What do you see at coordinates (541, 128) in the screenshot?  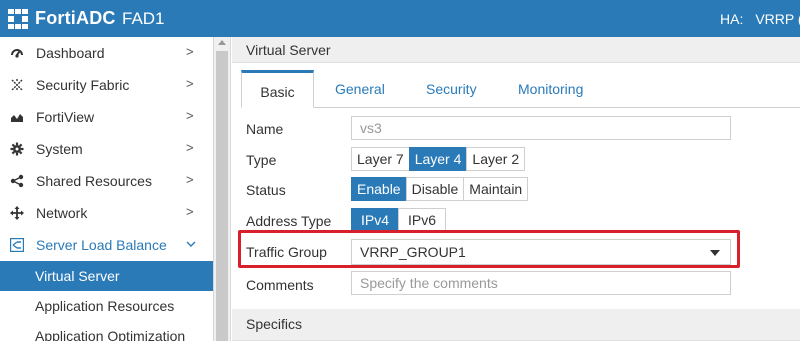 I see `name-field: vs3` at bounding box center [541, 128].